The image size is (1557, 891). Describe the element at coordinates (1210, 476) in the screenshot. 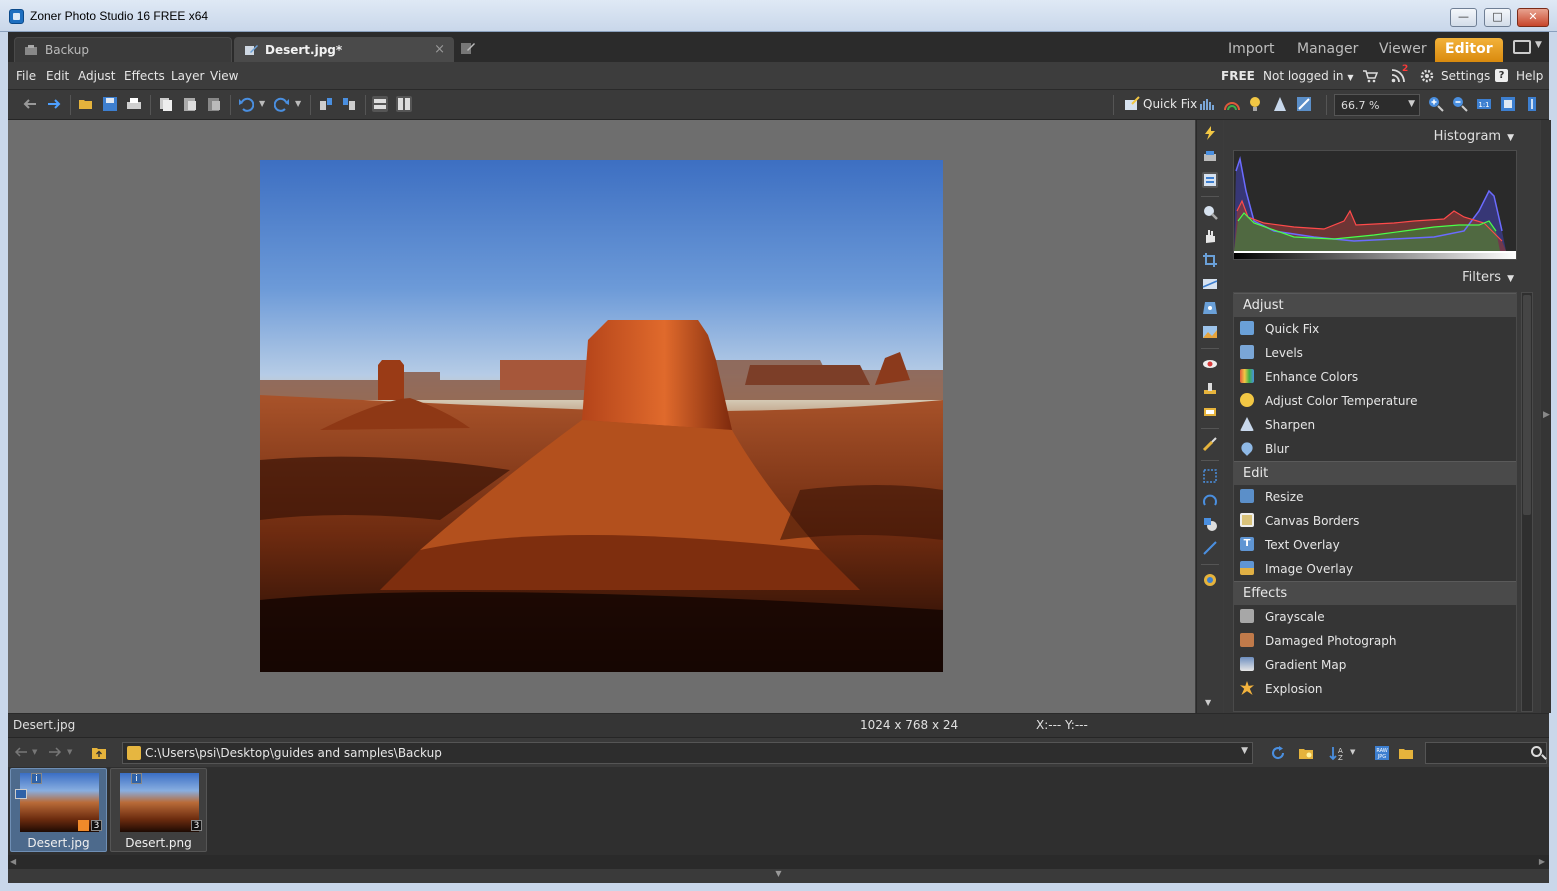

I see `selection-icon` at that location.